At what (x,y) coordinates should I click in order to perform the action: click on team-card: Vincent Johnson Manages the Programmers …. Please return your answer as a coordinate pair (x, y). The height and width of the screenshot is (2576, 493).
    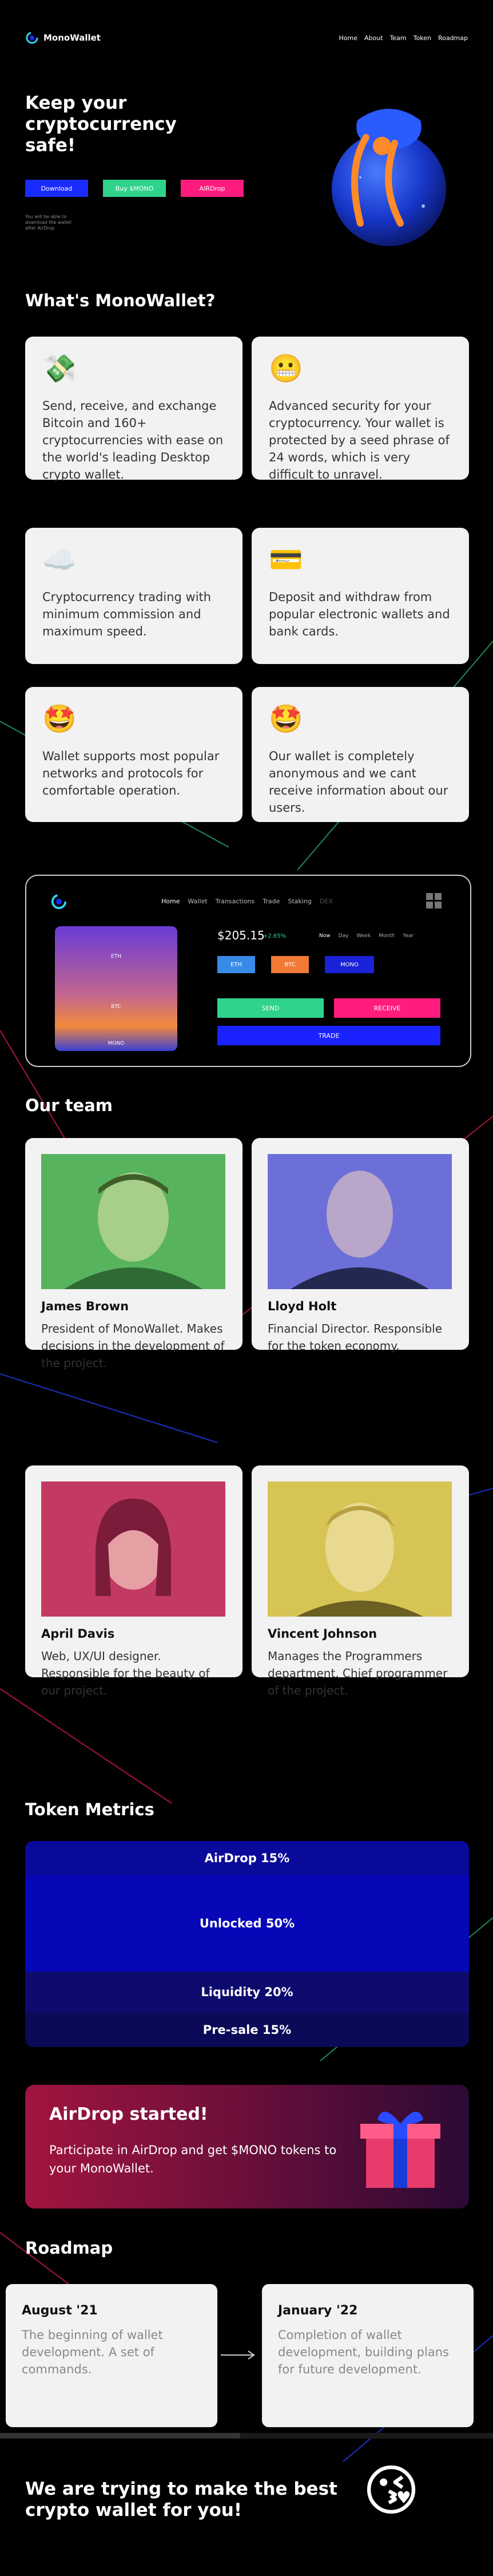
    Looking at the image, I should click on (361, 1581).